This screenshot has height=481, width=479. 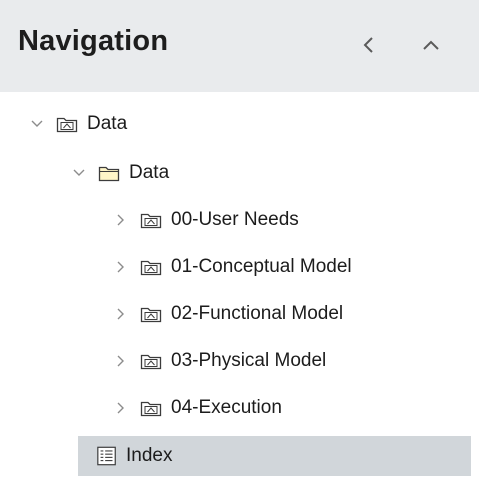 What do you see at coordinates (257, 313) in the screenshot?
I see `tree-node-label: 02-Functional Model` at bounding box center [257, 313].